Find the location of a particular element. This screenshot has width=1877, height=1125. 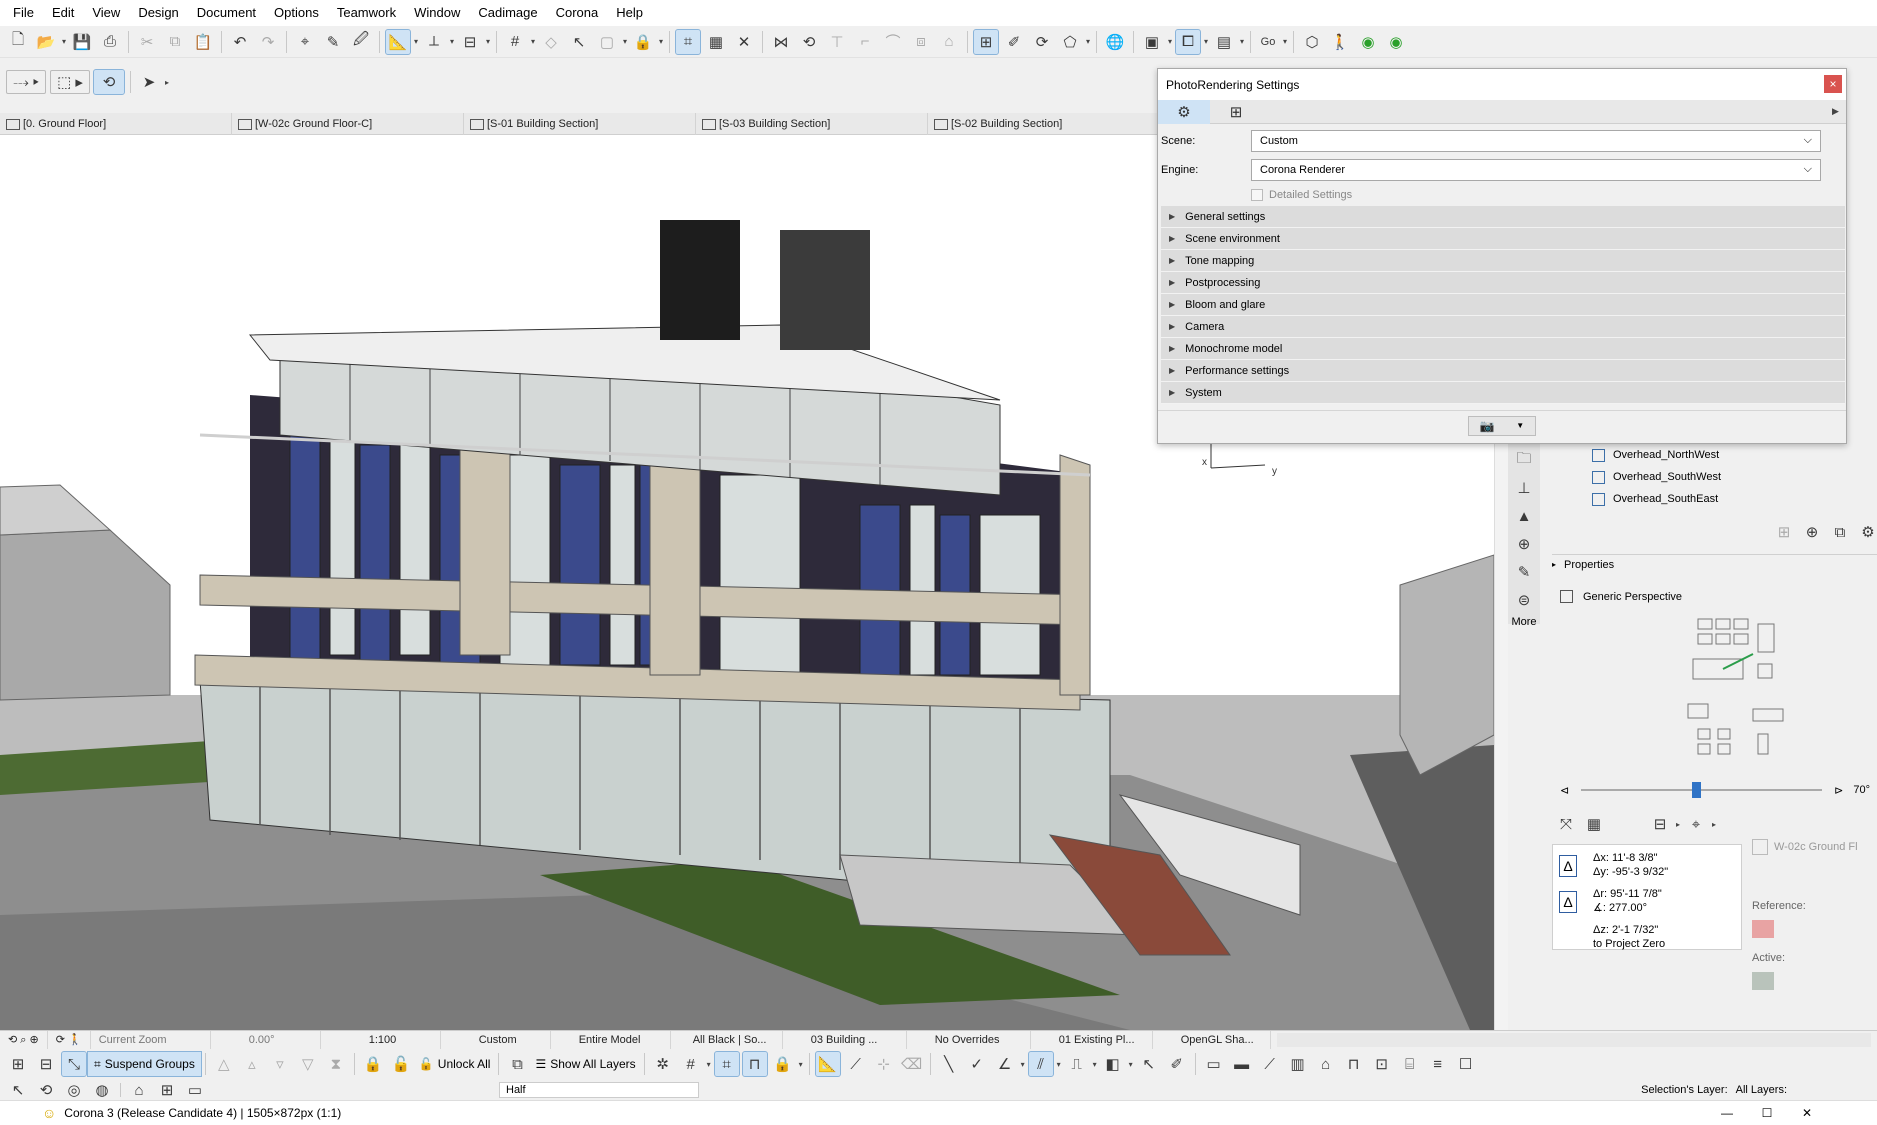

menu-file: File is located at coordinates (23, 13).